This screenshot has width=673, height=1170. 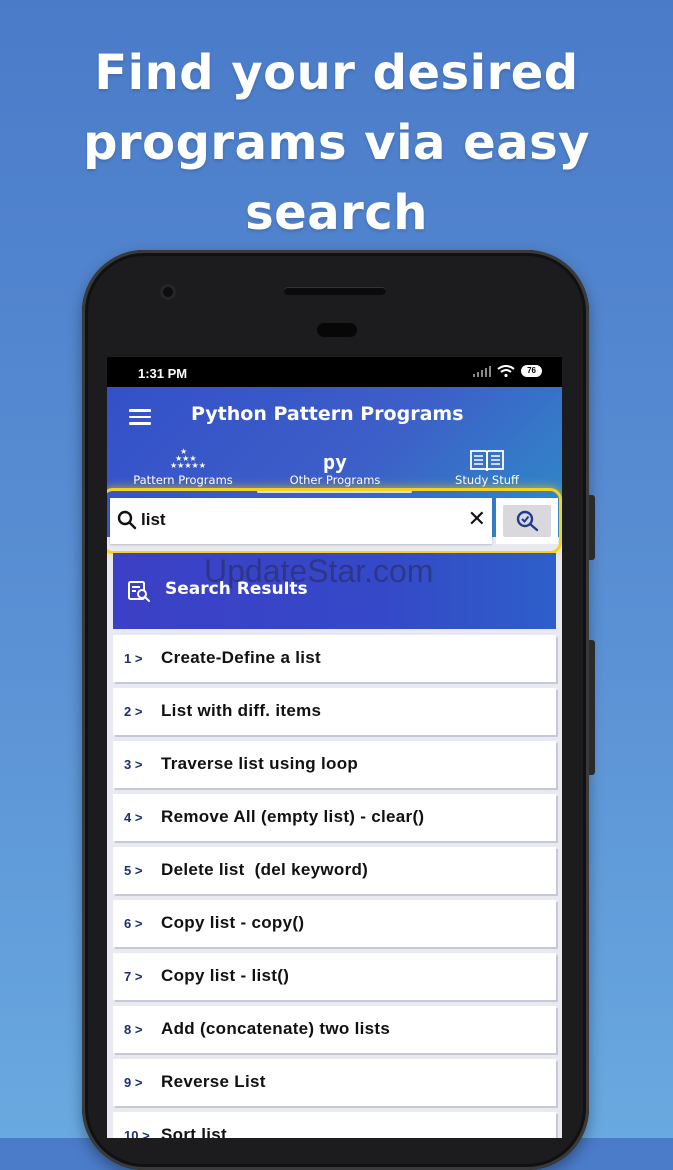 I want to click on wifi-icon, so click(x=506, y=371).